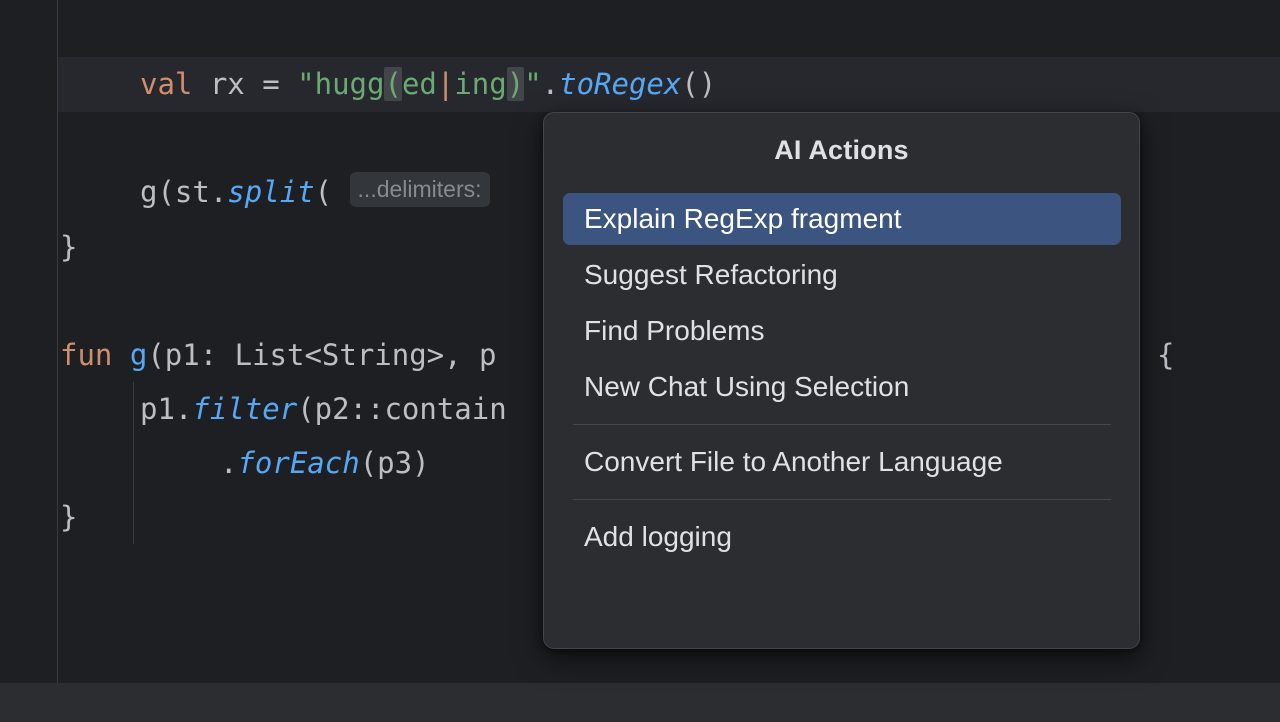 This screenshot has height=722, width=1280. I want to click on code-line: val rx = "hugg(ed|ing)".toRegex(), so click(428, 84).